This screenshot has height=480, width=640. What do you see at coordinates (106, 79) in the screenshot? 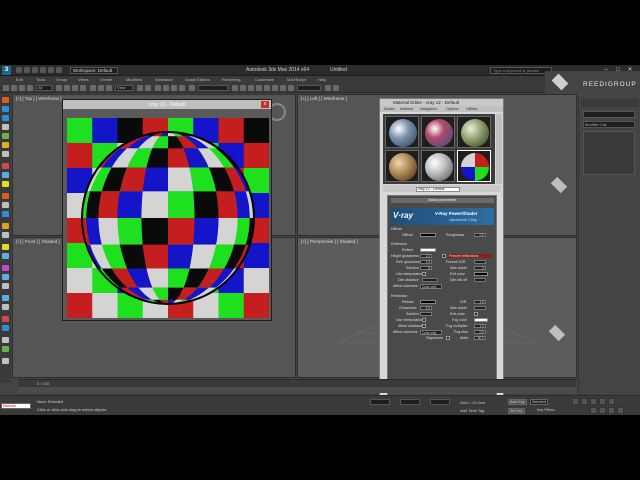
I see `menu-create: Create` at bounding box center [106, 79].